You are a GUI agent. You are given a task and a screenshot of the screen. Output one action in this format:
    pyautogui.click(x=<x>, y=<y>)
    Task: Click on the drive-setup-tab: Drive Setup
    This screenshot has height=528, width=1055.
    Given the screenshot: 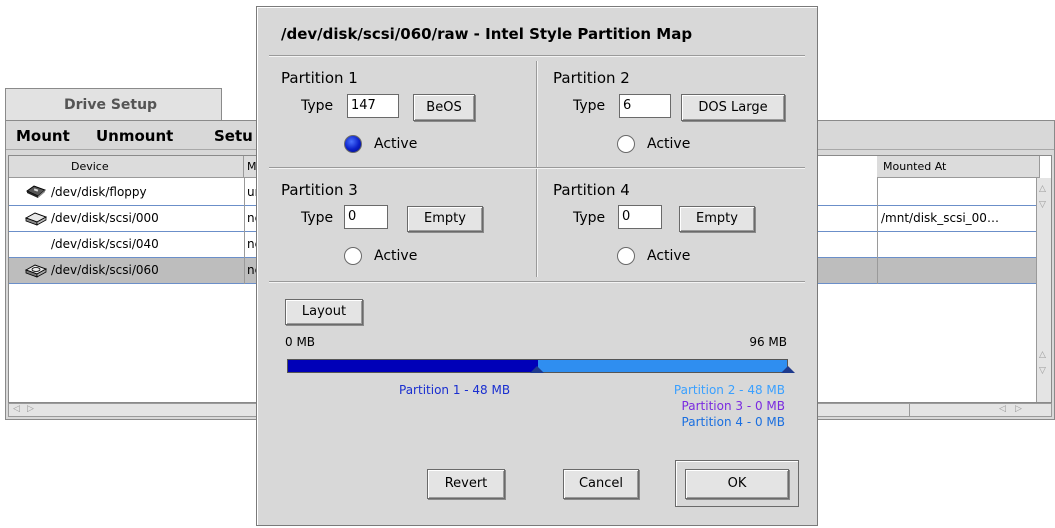 What is the action you would take?
    pyautogui.click(x=113, y=104)
    